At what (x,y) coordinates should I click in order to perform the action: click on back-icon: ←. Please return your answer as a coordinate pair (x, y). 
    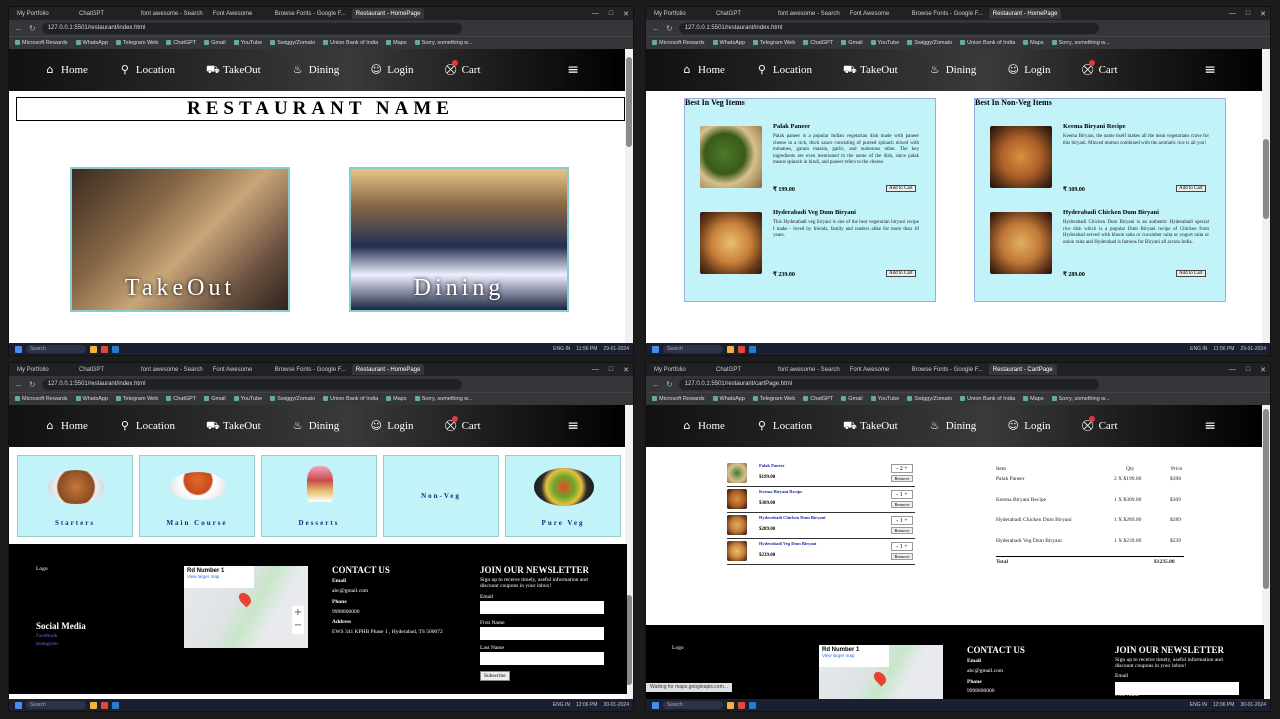
    Looking at the image, I should click on (19, 384).